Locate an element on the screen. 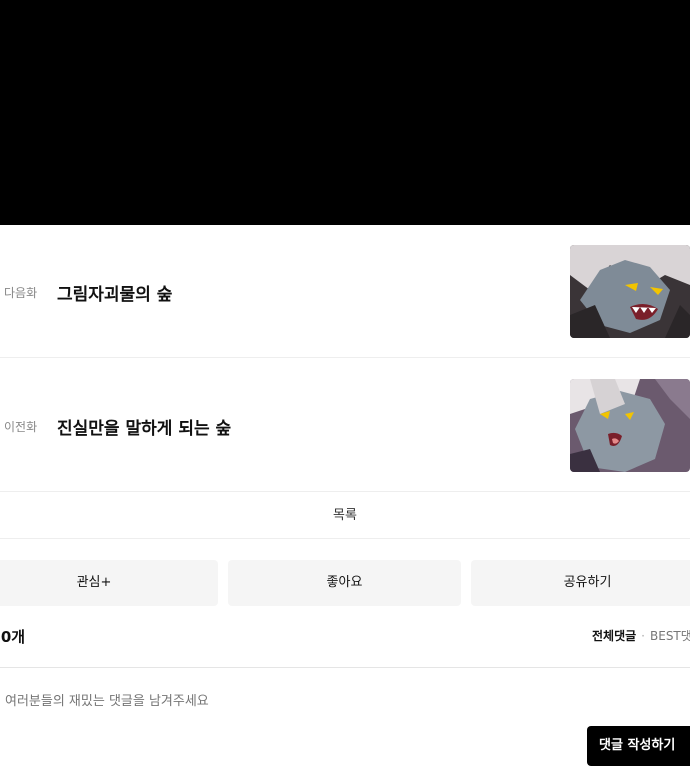 The image size is (690, 766). interest-button: 관심+ is located at coordinates (109, 583).